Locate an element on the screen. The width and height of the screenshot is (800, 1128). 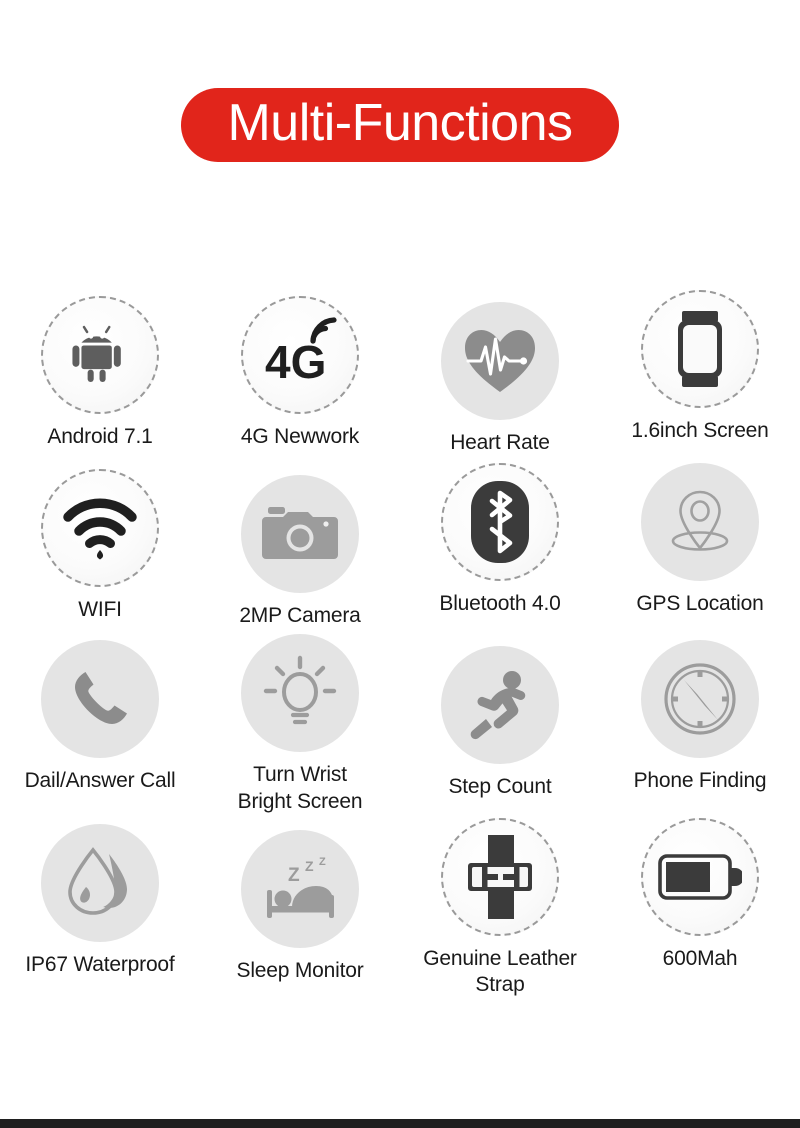
feature-item-heart-rate: Heart Rate is located at coordinates (500, 379).